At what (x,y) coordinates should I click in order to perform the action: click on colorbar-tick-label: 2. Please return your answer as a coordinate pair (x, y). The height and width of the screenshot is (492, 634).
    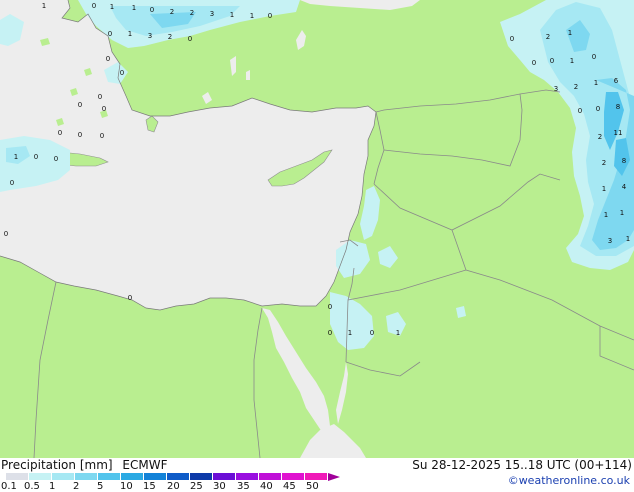
    Looking at the image, I should click on (76, 486).